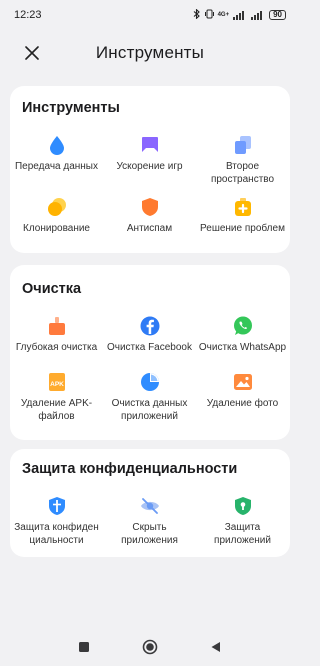 Image resolution: width=320 pixels, height=666 pixels. What do you see at coordinates (242, 228) in the screenshot?
I see `tile-label: Решение проблем` at bounding box center [242, 228].